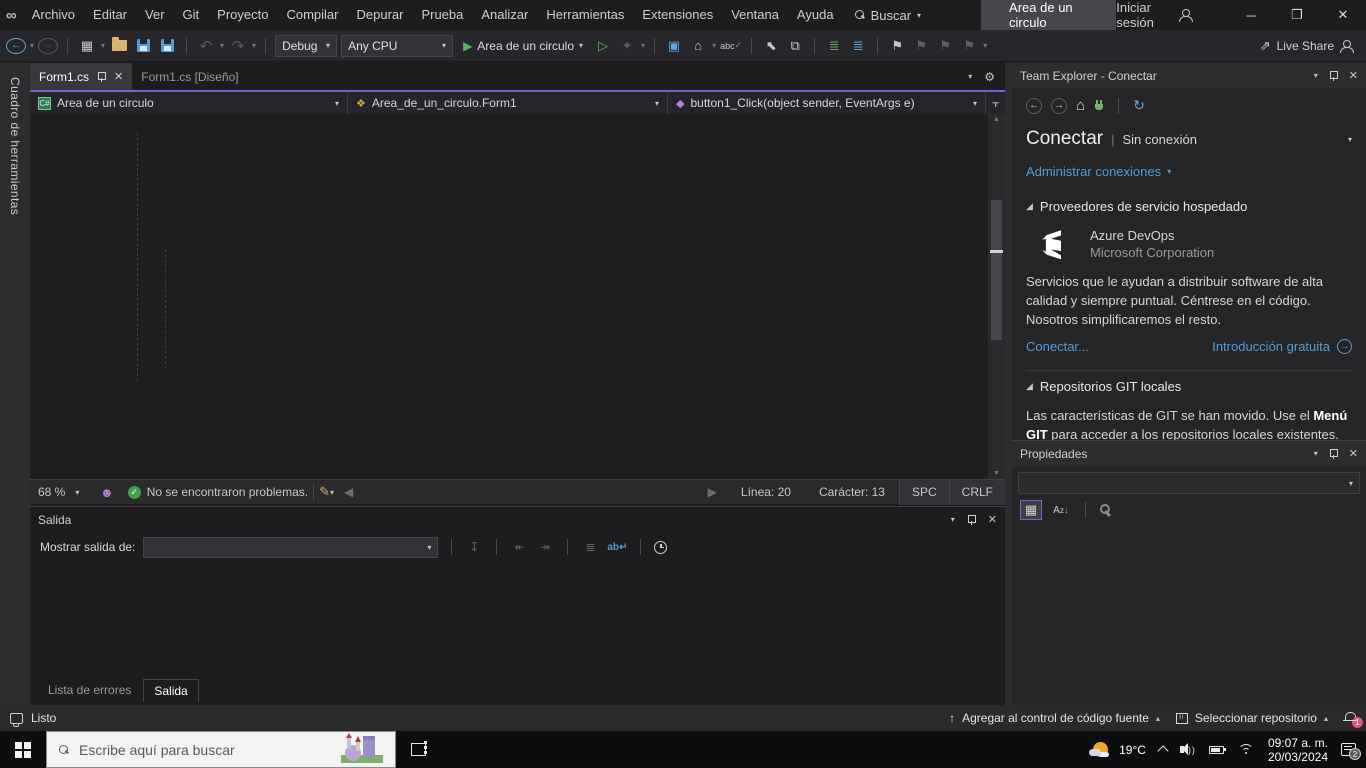 The image size is (1366, 768). I want to click on line-ending-indicator: CRLF, so click(976, 492).